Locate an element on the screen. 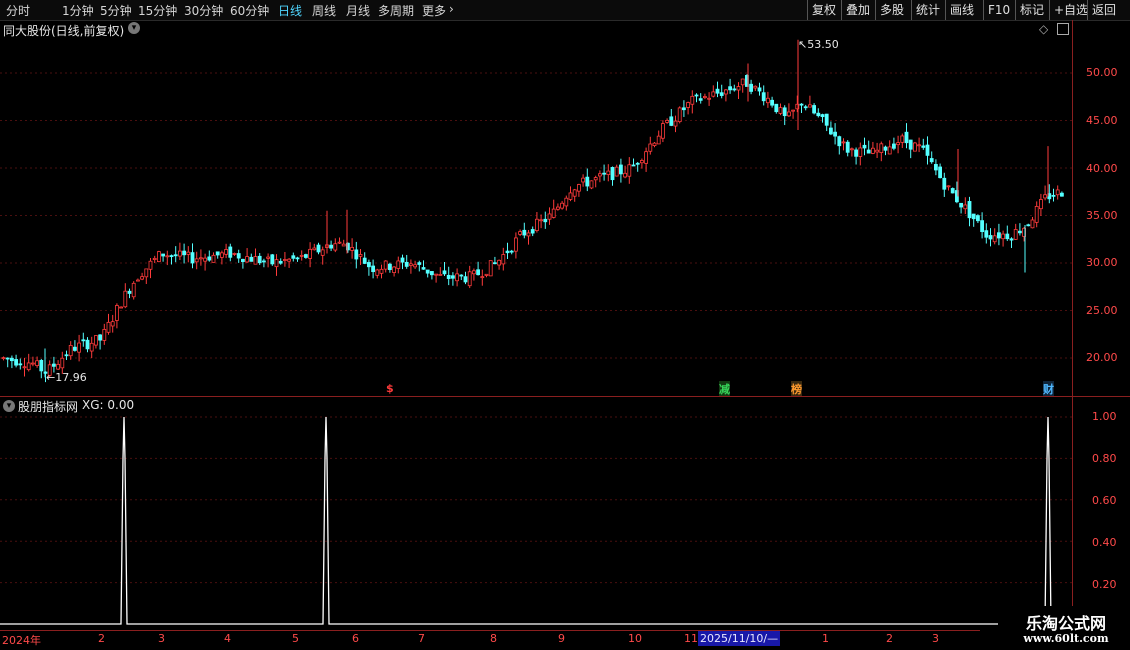  crosshair-date-label: 2025/11/10/— is located at coordinates (739, 638).